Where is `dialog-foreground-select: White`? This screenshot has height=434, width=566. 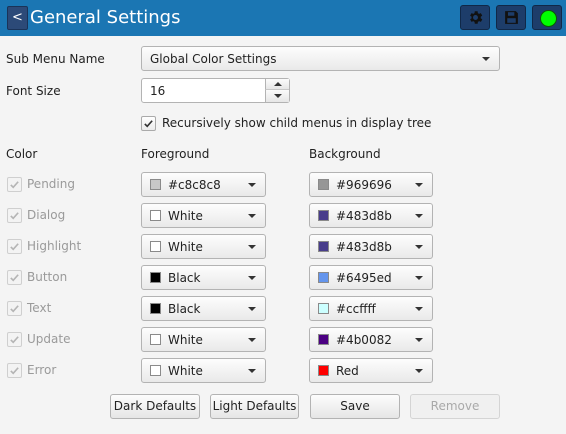
dialog-foreground-select: White is located at coordinates (203, 215).